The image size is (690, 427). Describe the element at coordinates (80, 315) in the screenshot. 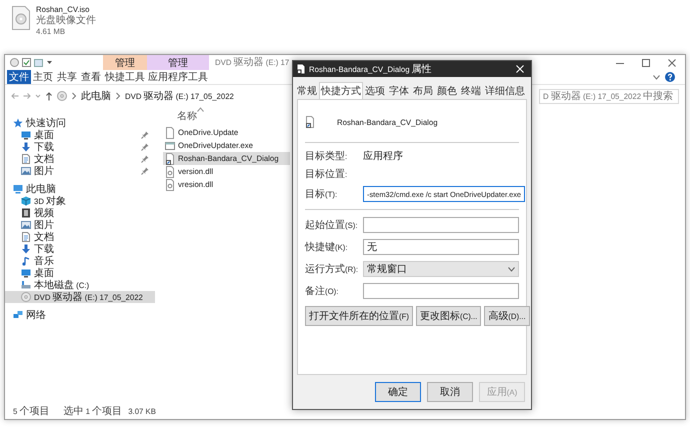

I see `nav-item: 网络` at that location.